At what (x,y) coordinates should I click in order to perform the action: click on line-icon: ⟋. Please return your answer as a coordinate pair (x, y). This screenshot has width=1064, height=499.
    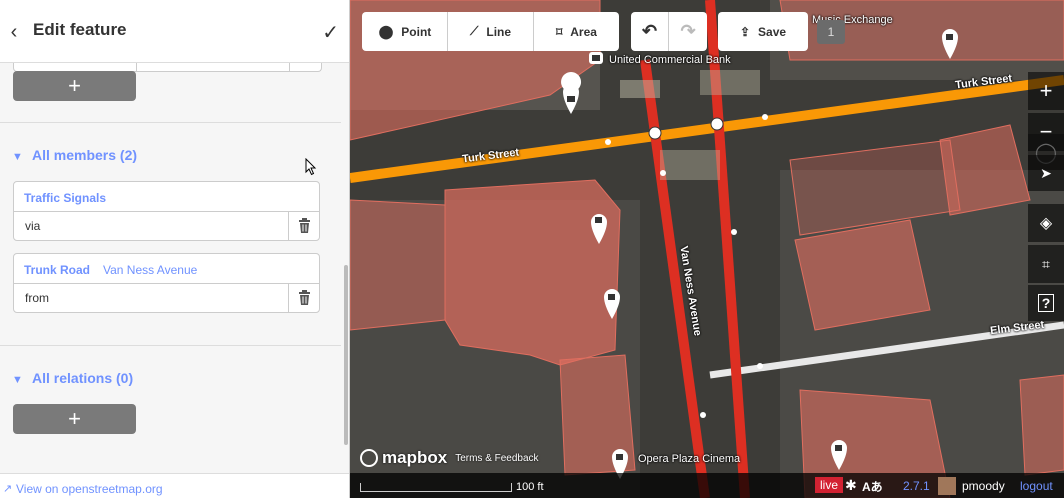
    Looking at the image, I should click on (474, 31).